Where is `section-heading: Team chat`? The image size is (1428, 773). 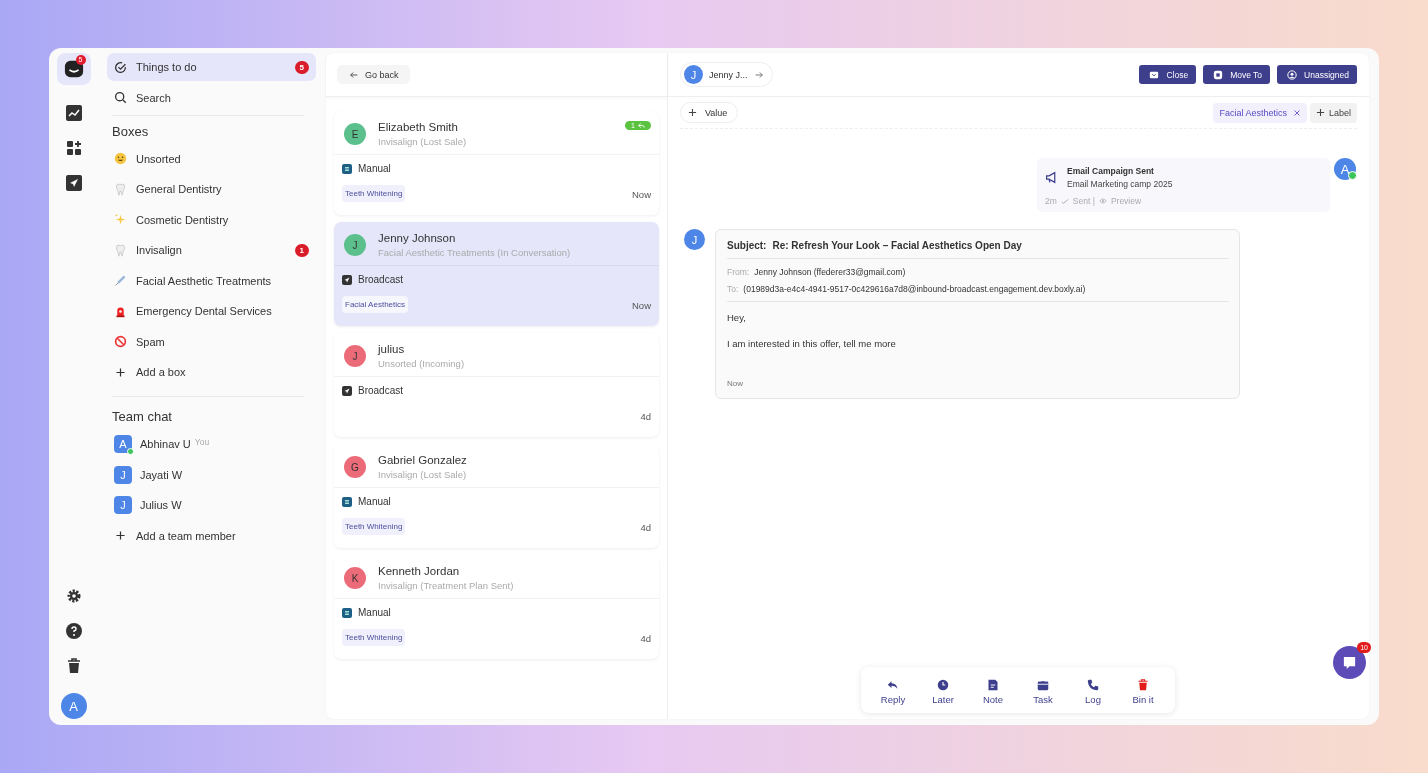
section-heading: Team chat is located at coordinates (142, 417).